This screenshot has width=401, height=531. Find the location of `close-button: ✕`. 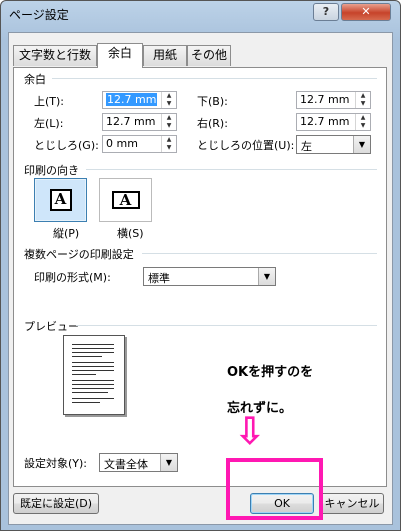

close-button: ✕ is located at coordinates (366, 12).